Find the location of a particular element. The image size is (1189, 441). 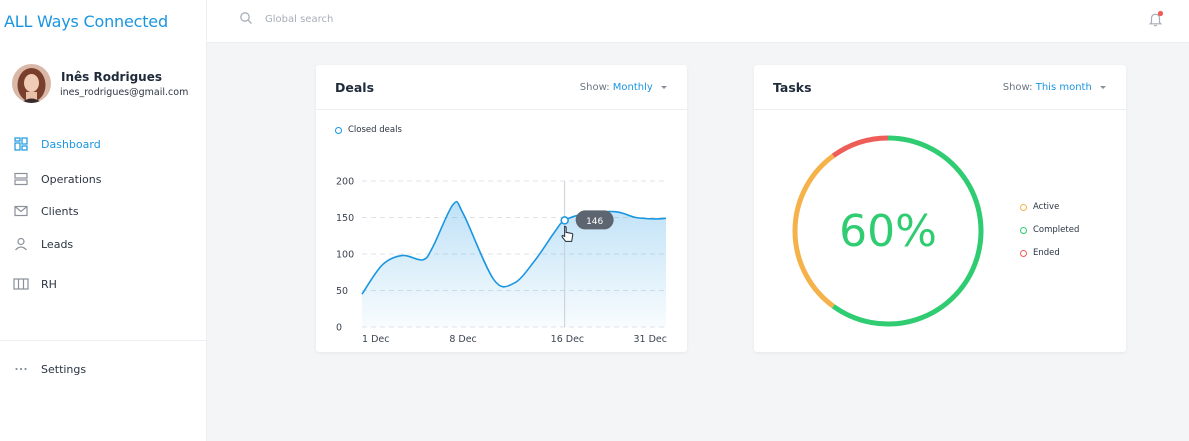

show-value: Monthly is located at coordinates (632, 87).